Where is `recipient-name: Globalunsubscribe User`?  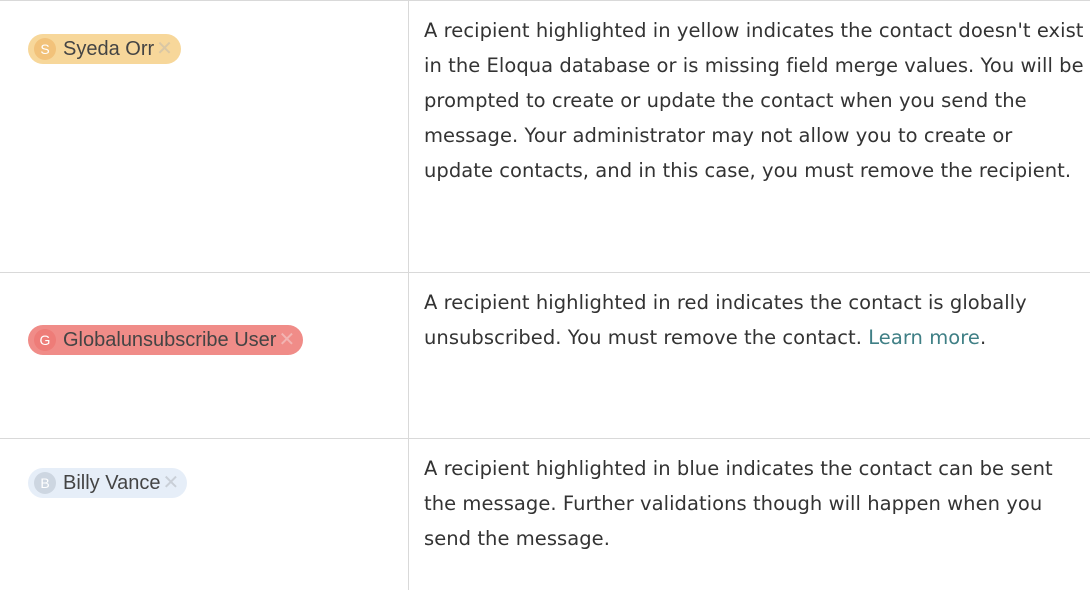 recipient-name: Globalunsubscribe User is located at coordinates (170, 339).